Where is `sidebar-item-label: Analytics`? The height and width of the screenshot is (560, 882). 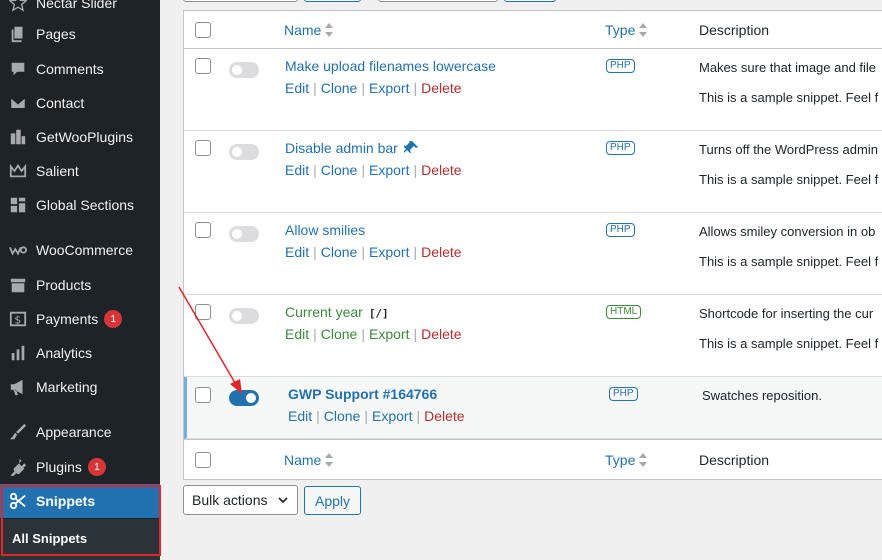 sidebar-item-label: Analytics is located at coordinates (64, 353).